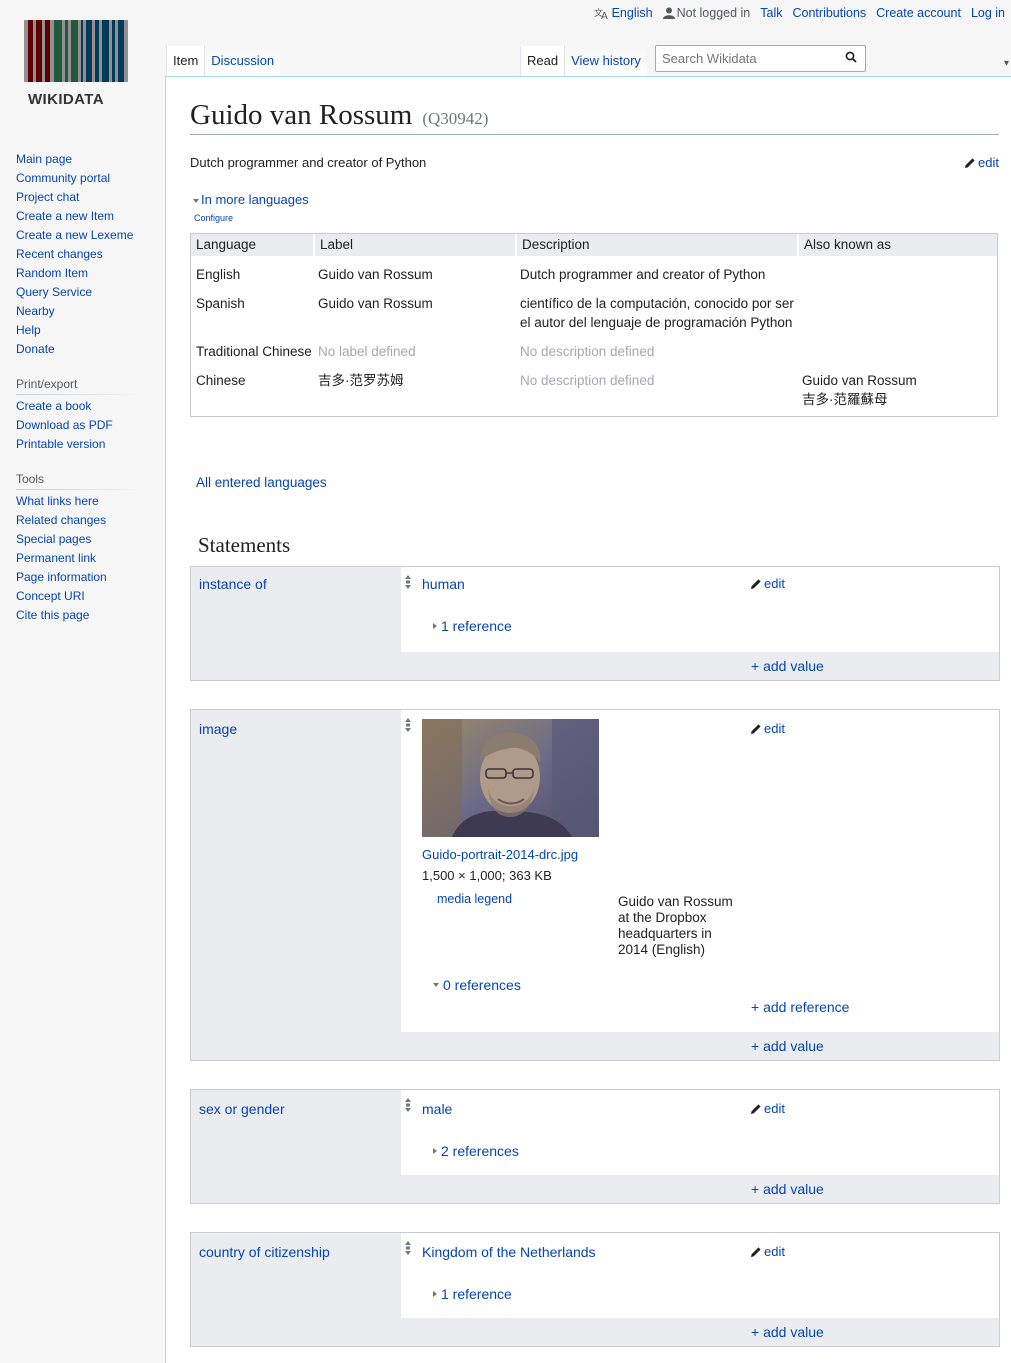 The height and width of the screenshot is (1363, 1011). What do you see at coordinates (88, 330) in the screenshot?
I see `sidebar-item-help: Help` at bounding box center [88, 330].